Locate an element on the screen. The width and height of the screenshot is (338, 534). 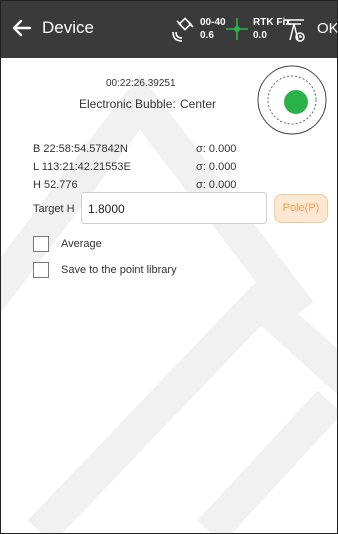
save-to-library-checkbox is located at coordinates (41, 270).